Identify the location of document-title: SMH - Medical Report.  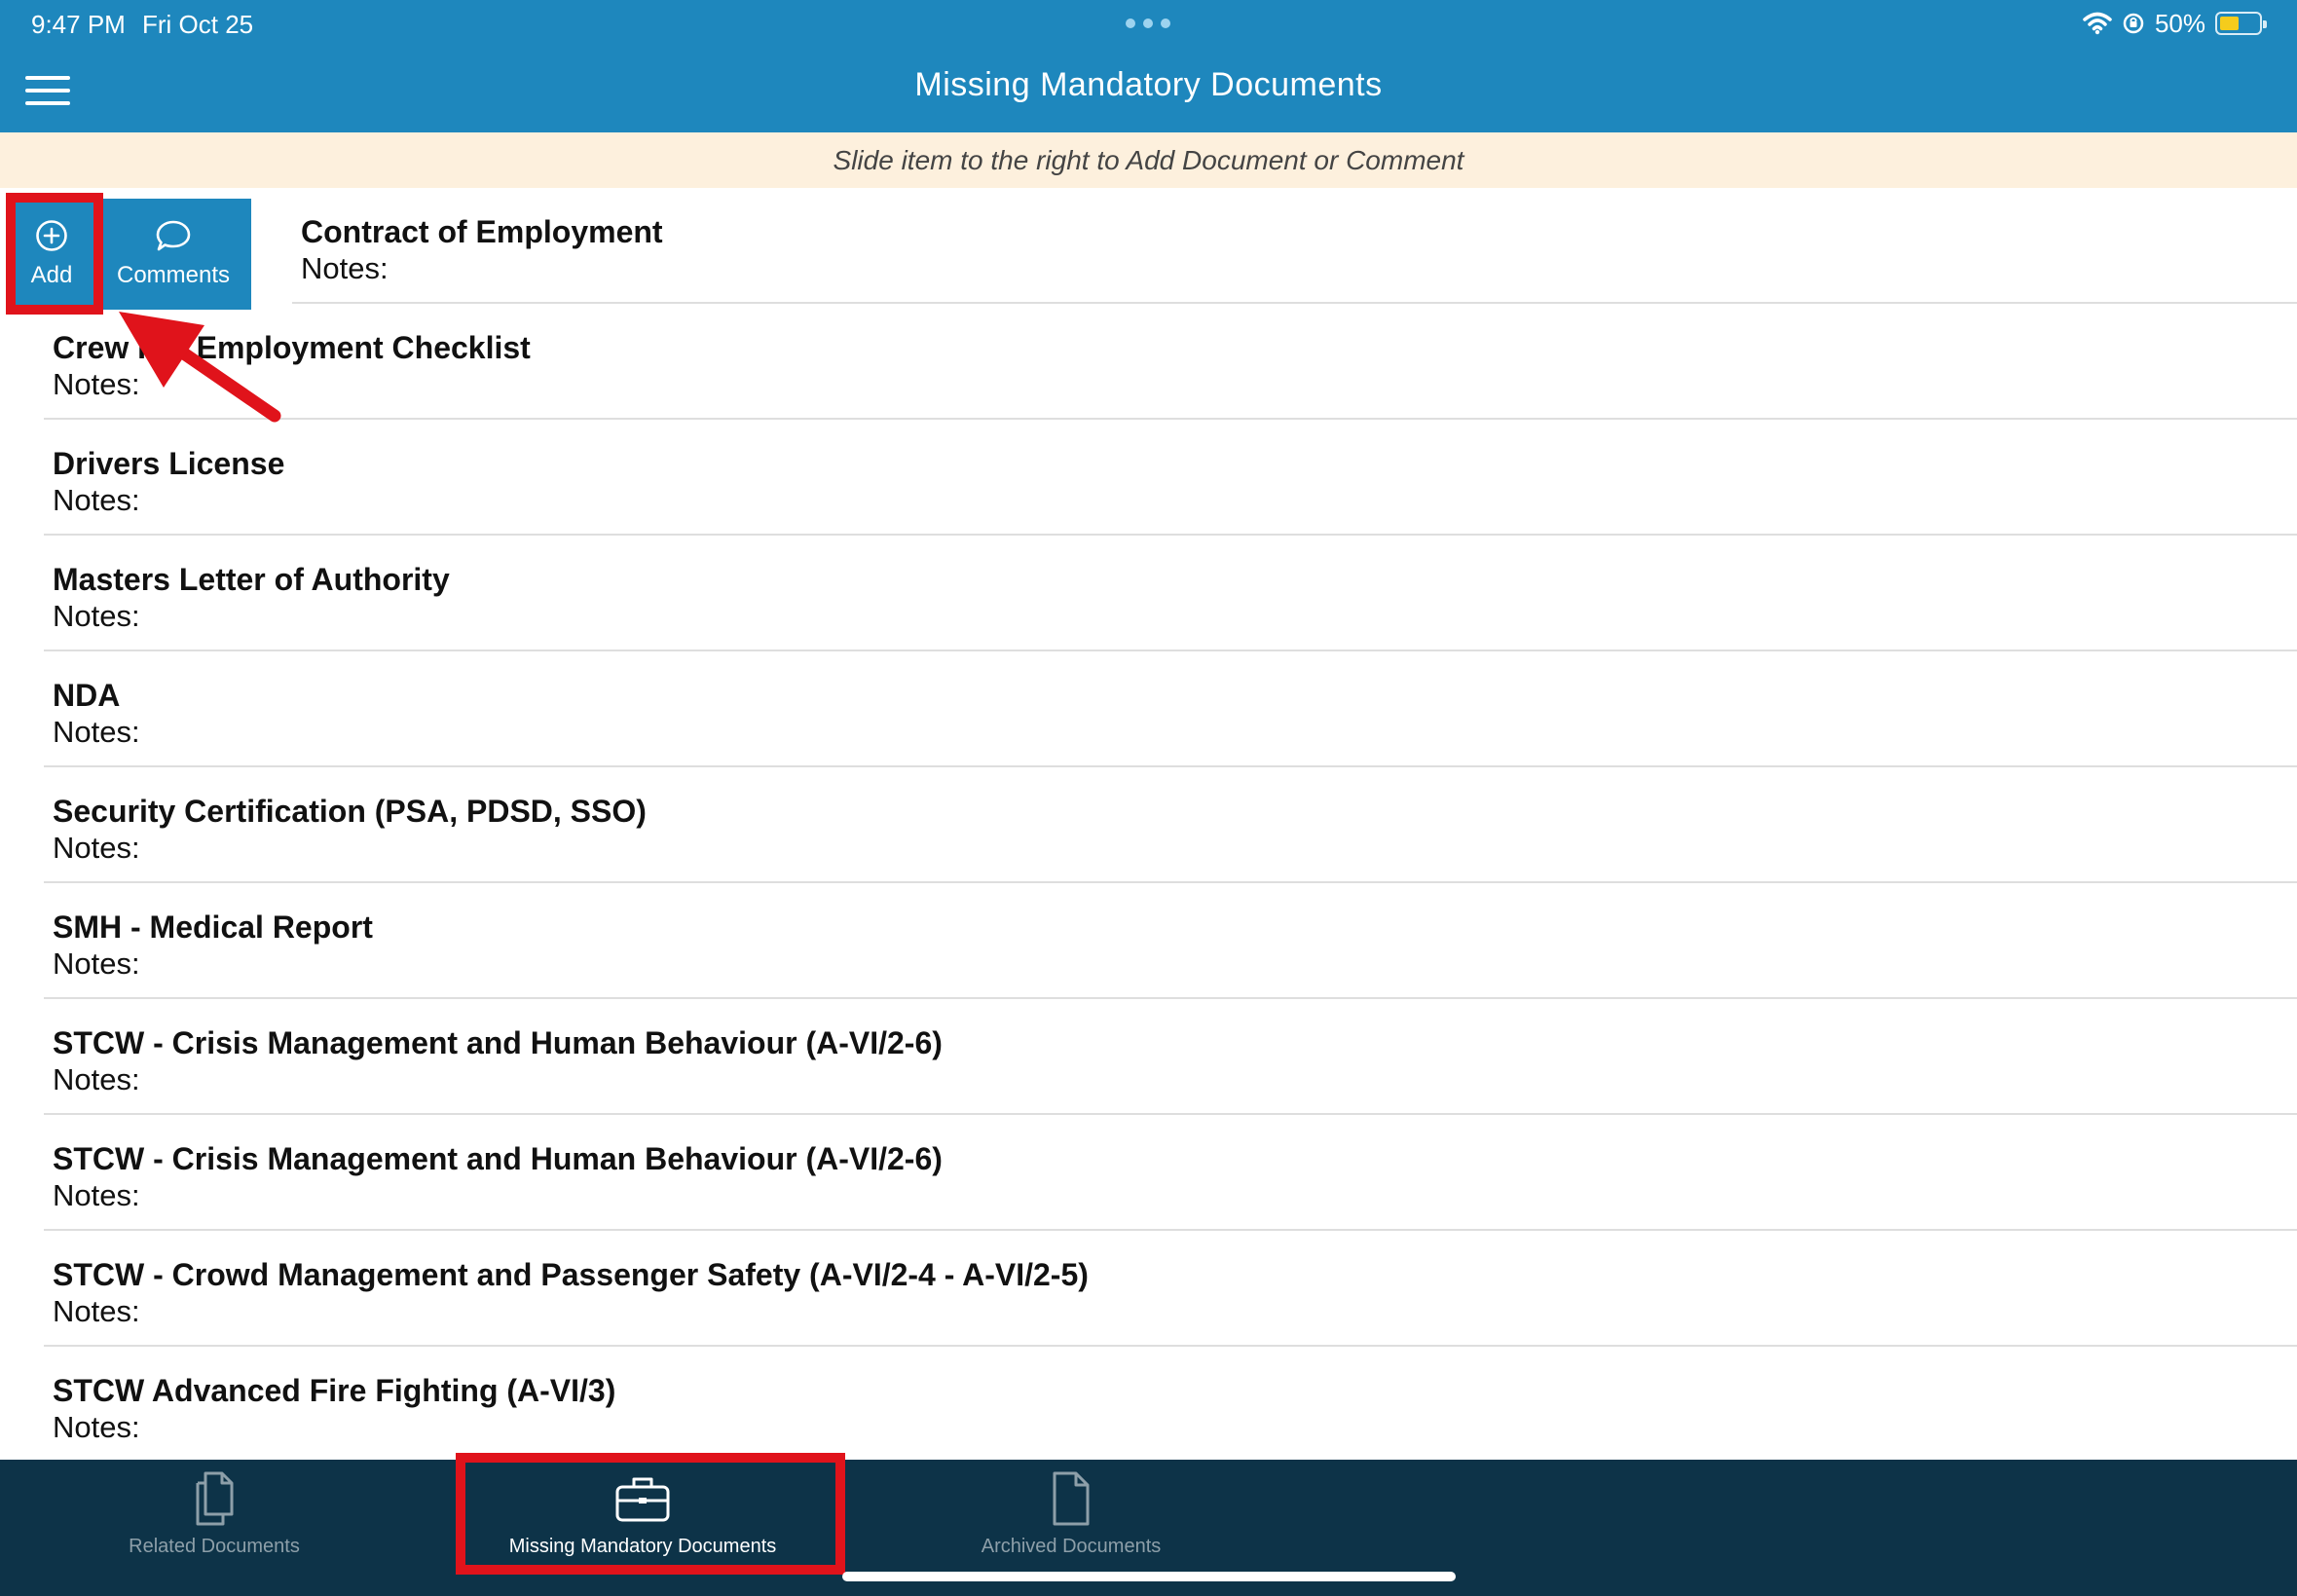
(213, 927).